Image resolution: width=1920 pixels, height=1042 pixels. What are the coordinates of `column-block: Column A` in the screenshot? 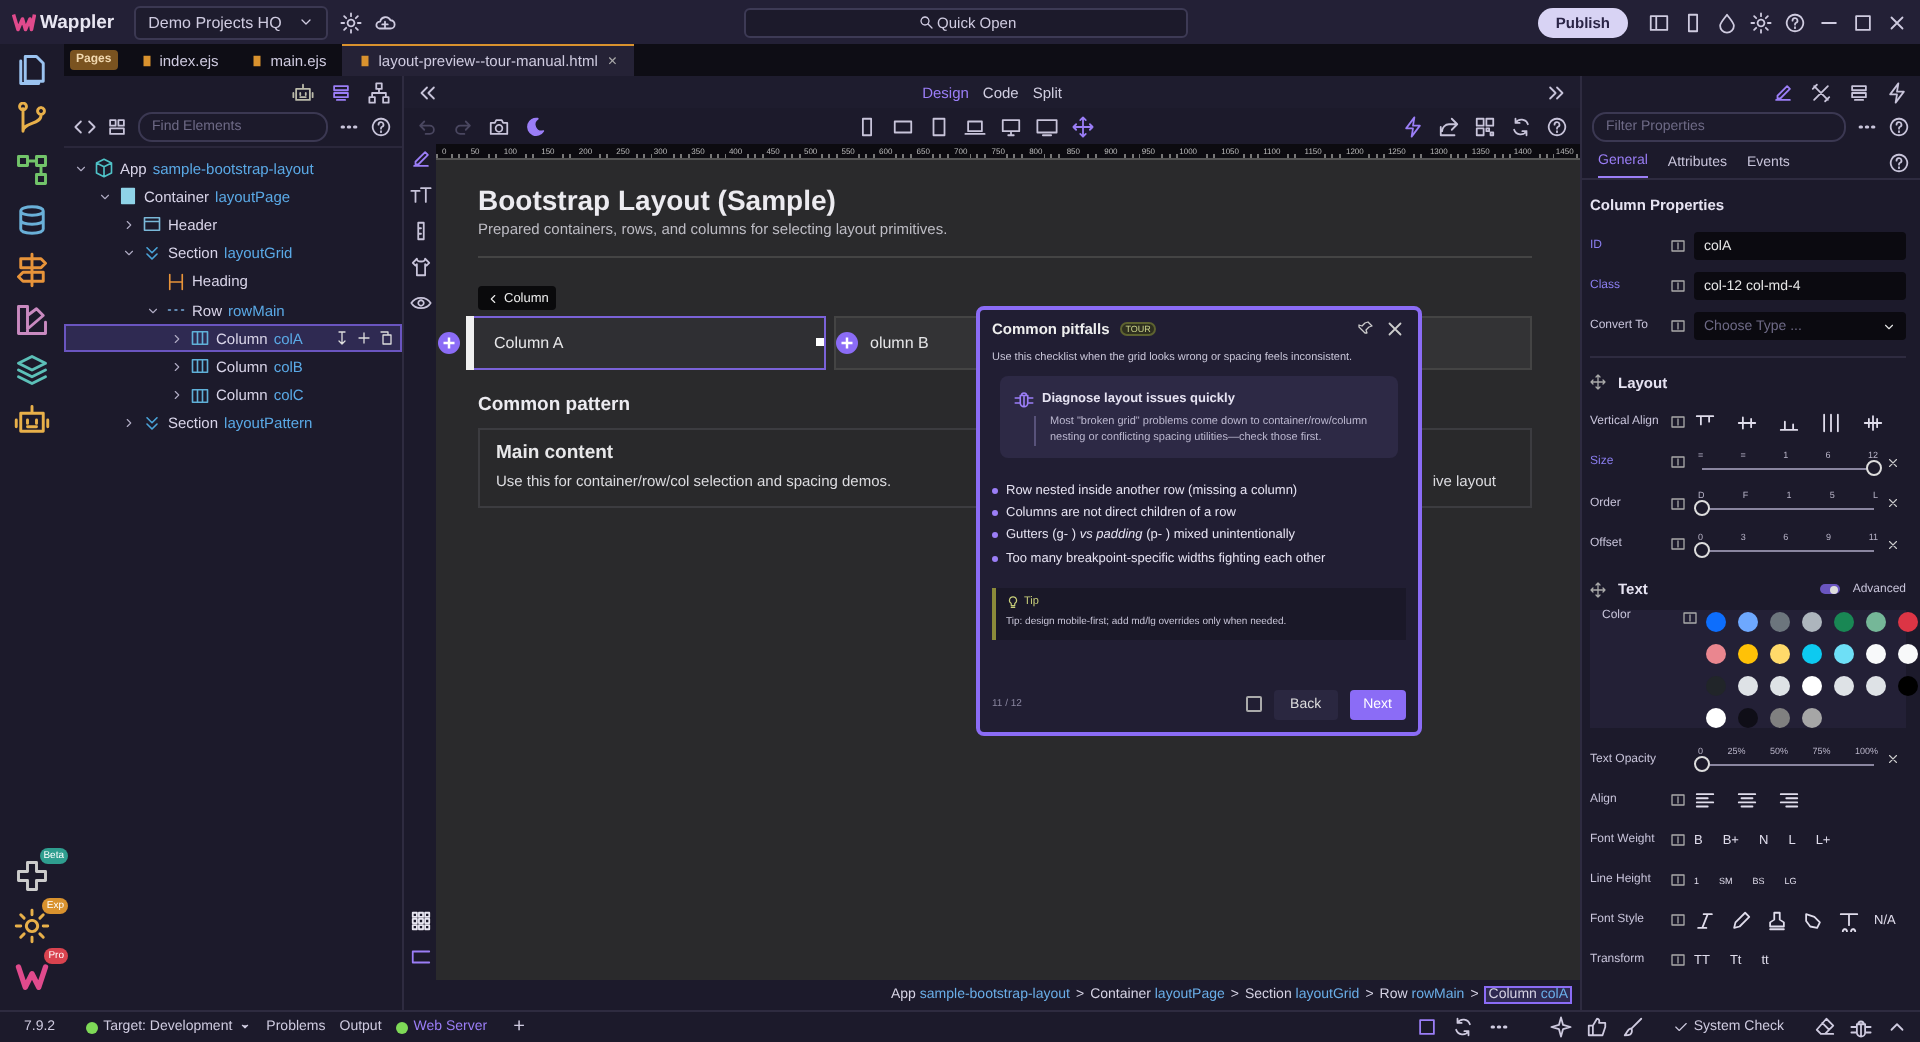 It's located at (646, 343).